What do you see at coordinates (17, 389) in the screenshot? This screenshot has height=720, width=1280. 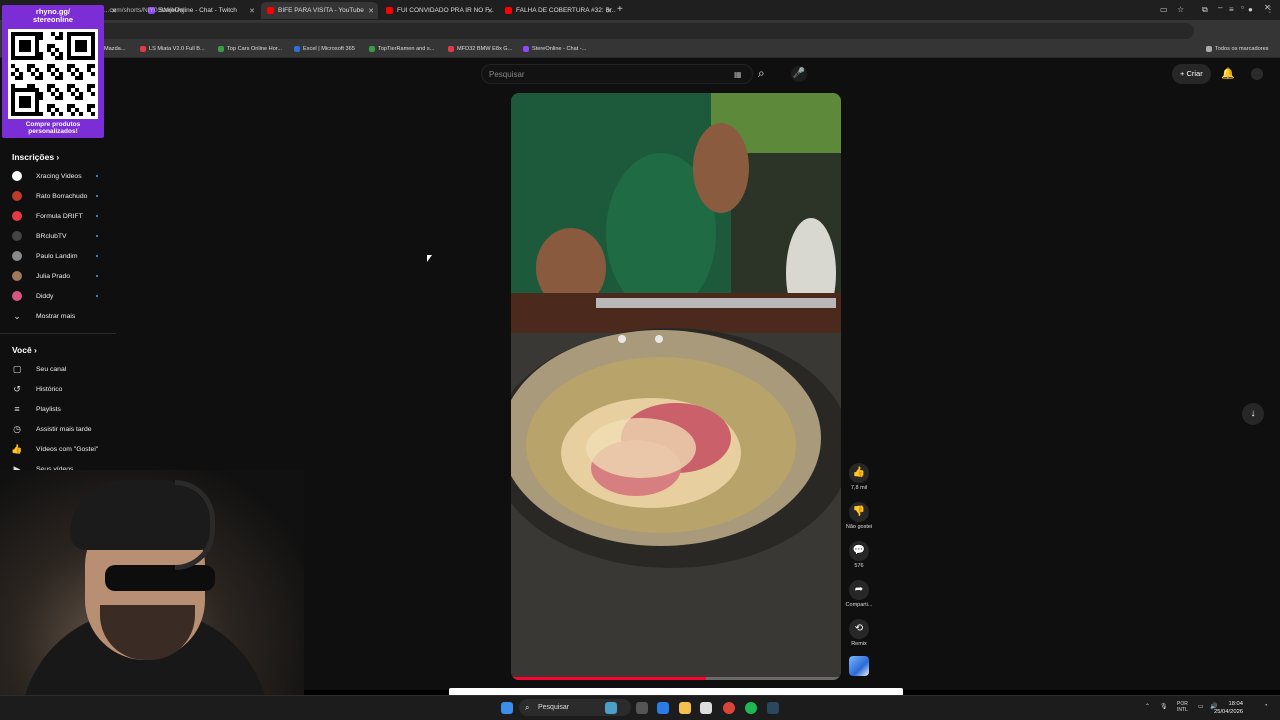 I see `sidebar-item-icon: ↺` at bounding box center [17, 389].